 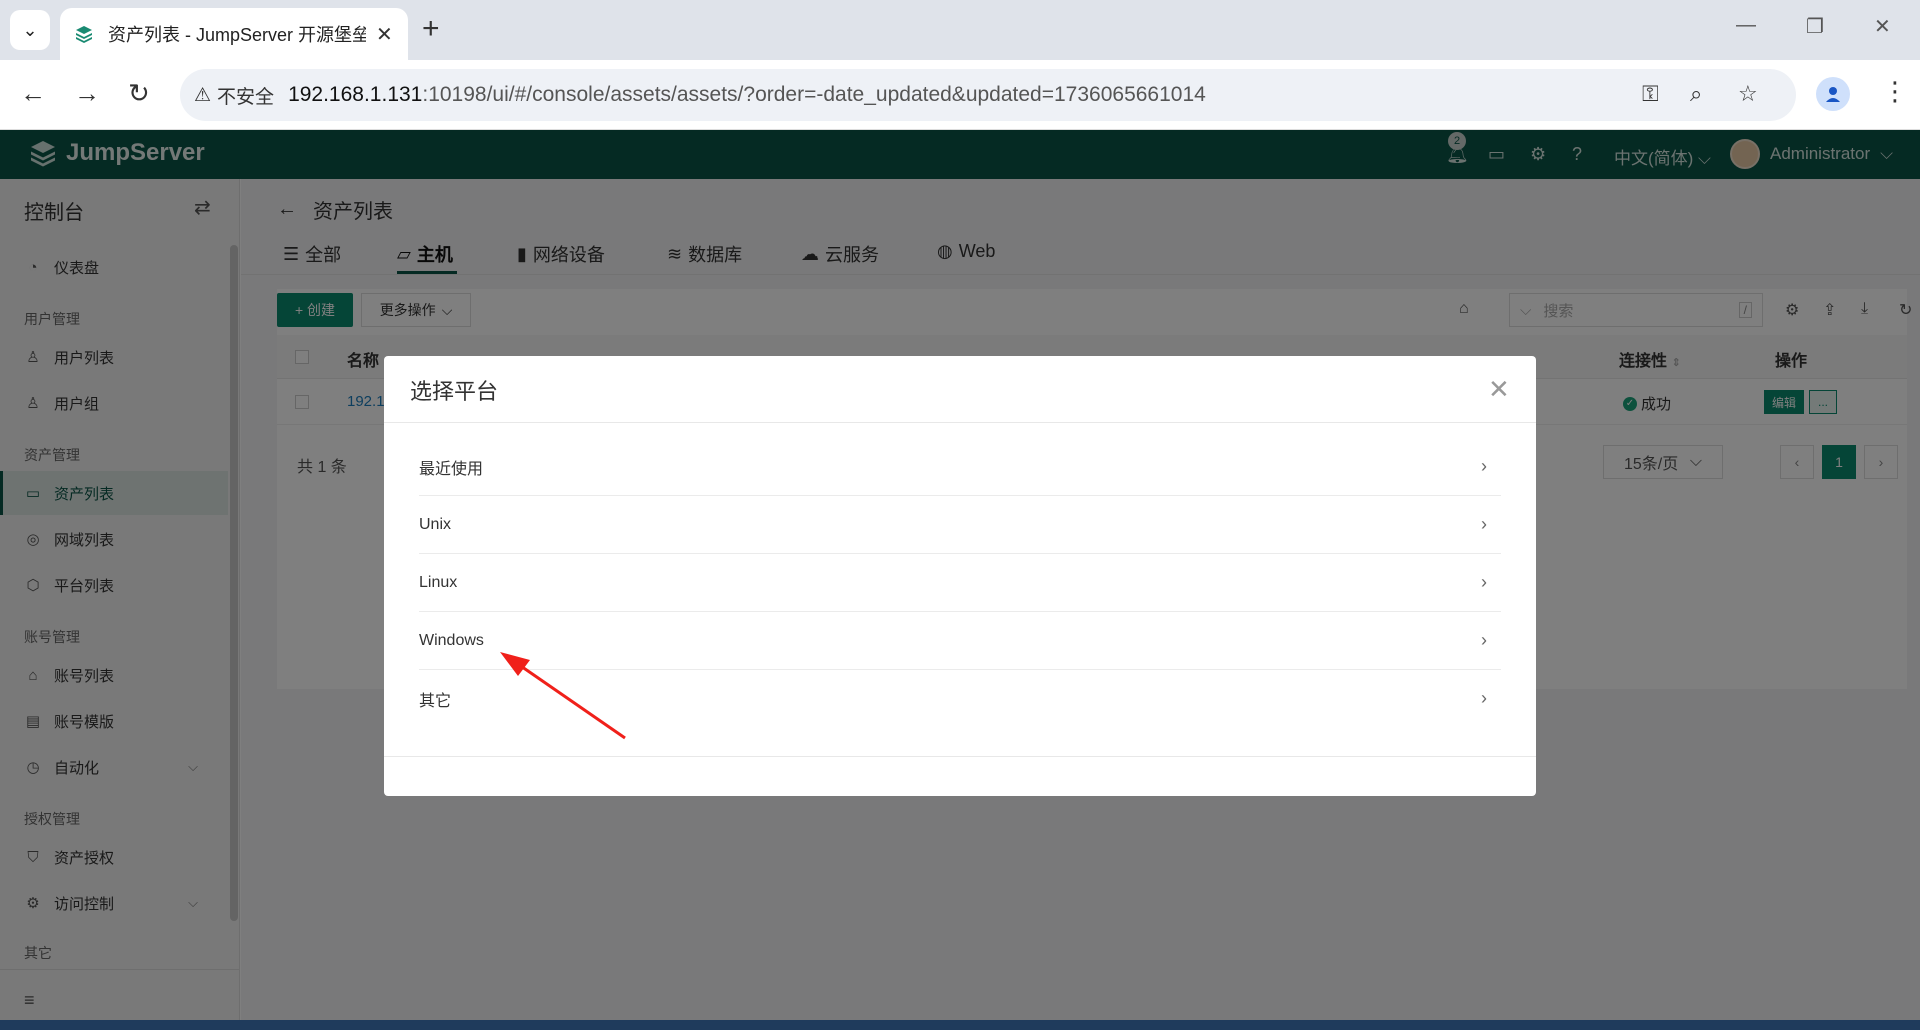 What do you see at coordinates (384, 34) in the screenshot?
I see `close-tab-icon: ✕` at bounding box center [384, 34].